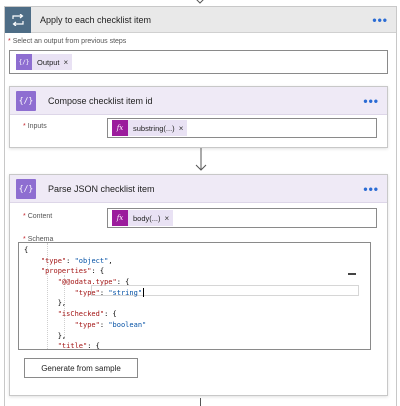 The width and height of the screenshot is (400, 406). Describe the element at coordinates (200, 402) in the screenshot. I see `connector-line-bottom` at that location.